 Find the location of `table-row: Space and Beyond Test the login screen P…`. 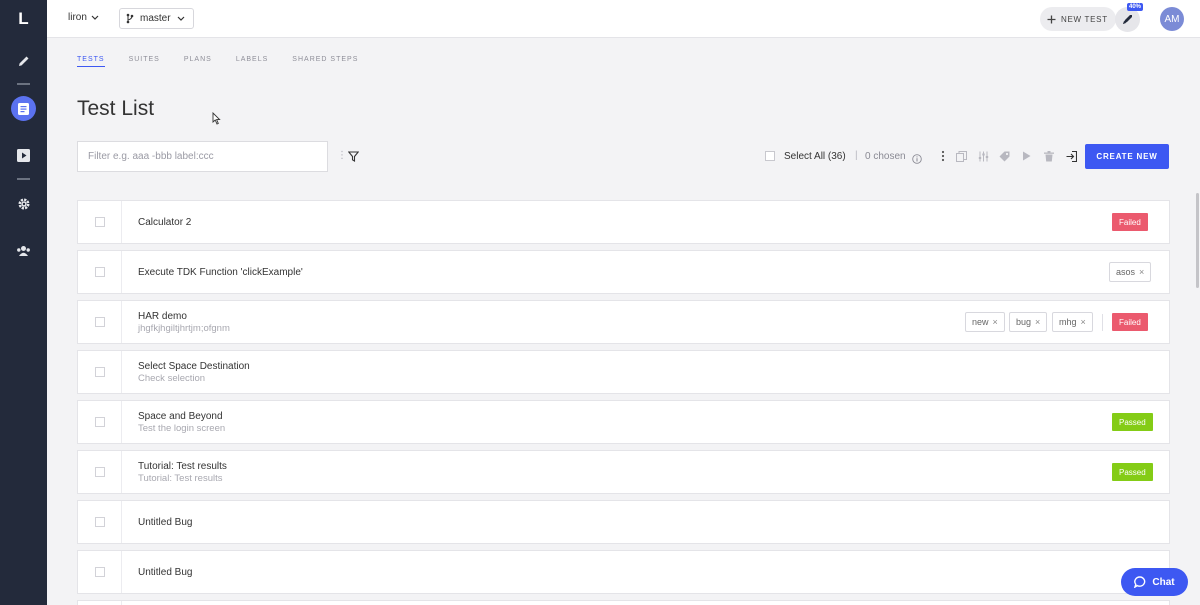

table-row: Space and Beyond Test the login screen P… is located at coordinates (623, 422).